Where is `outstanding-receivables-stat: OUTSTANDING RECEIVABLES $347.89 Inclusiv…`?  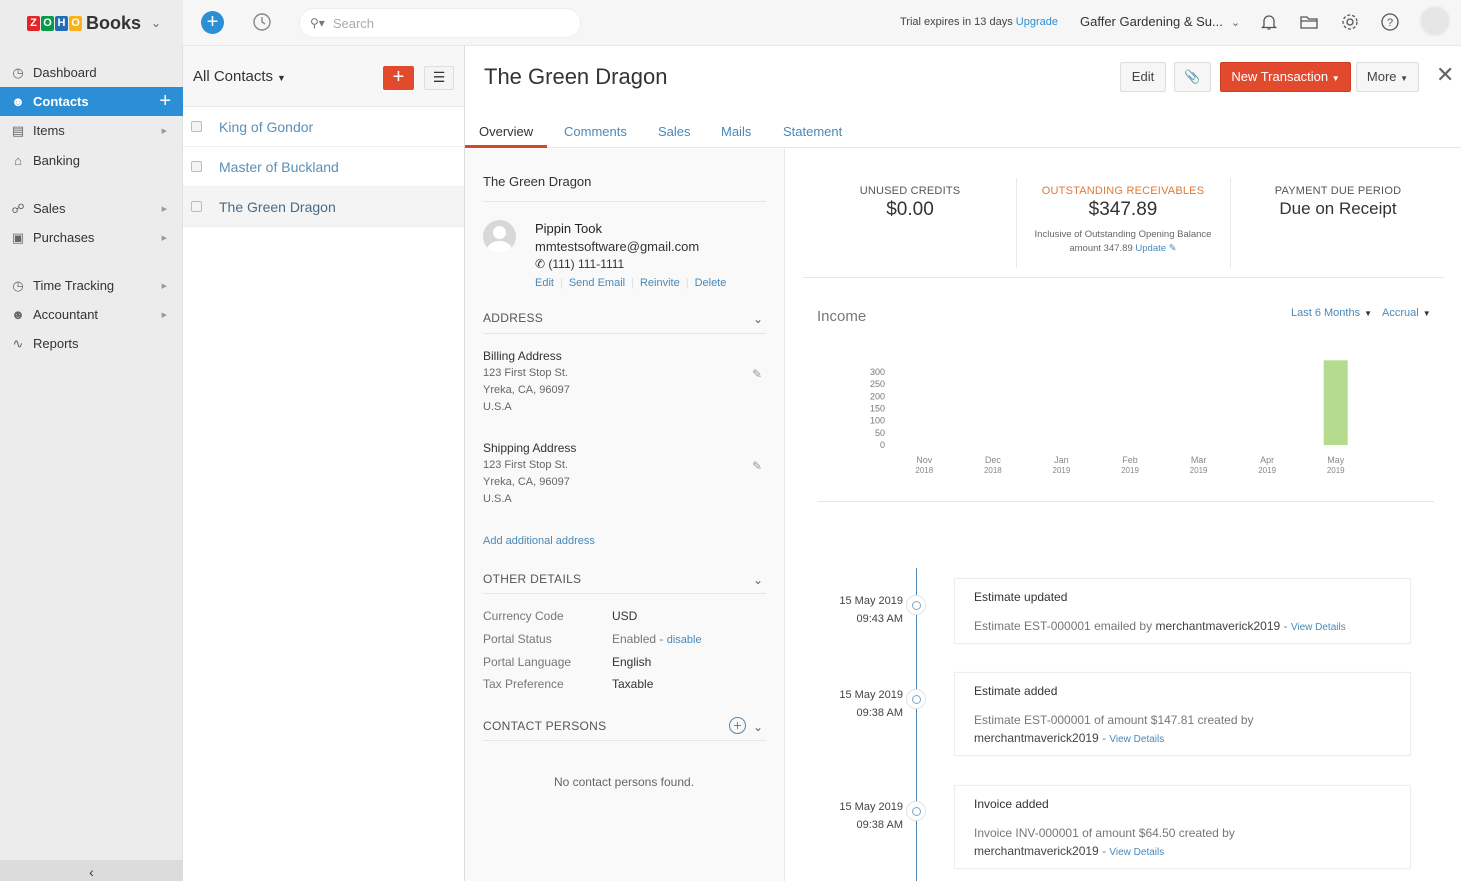 outstanding-receivables-stat: OUTSTANDING RECEIVABLES $347.89 Inclusiv… is located at coordinates (1123, 220).